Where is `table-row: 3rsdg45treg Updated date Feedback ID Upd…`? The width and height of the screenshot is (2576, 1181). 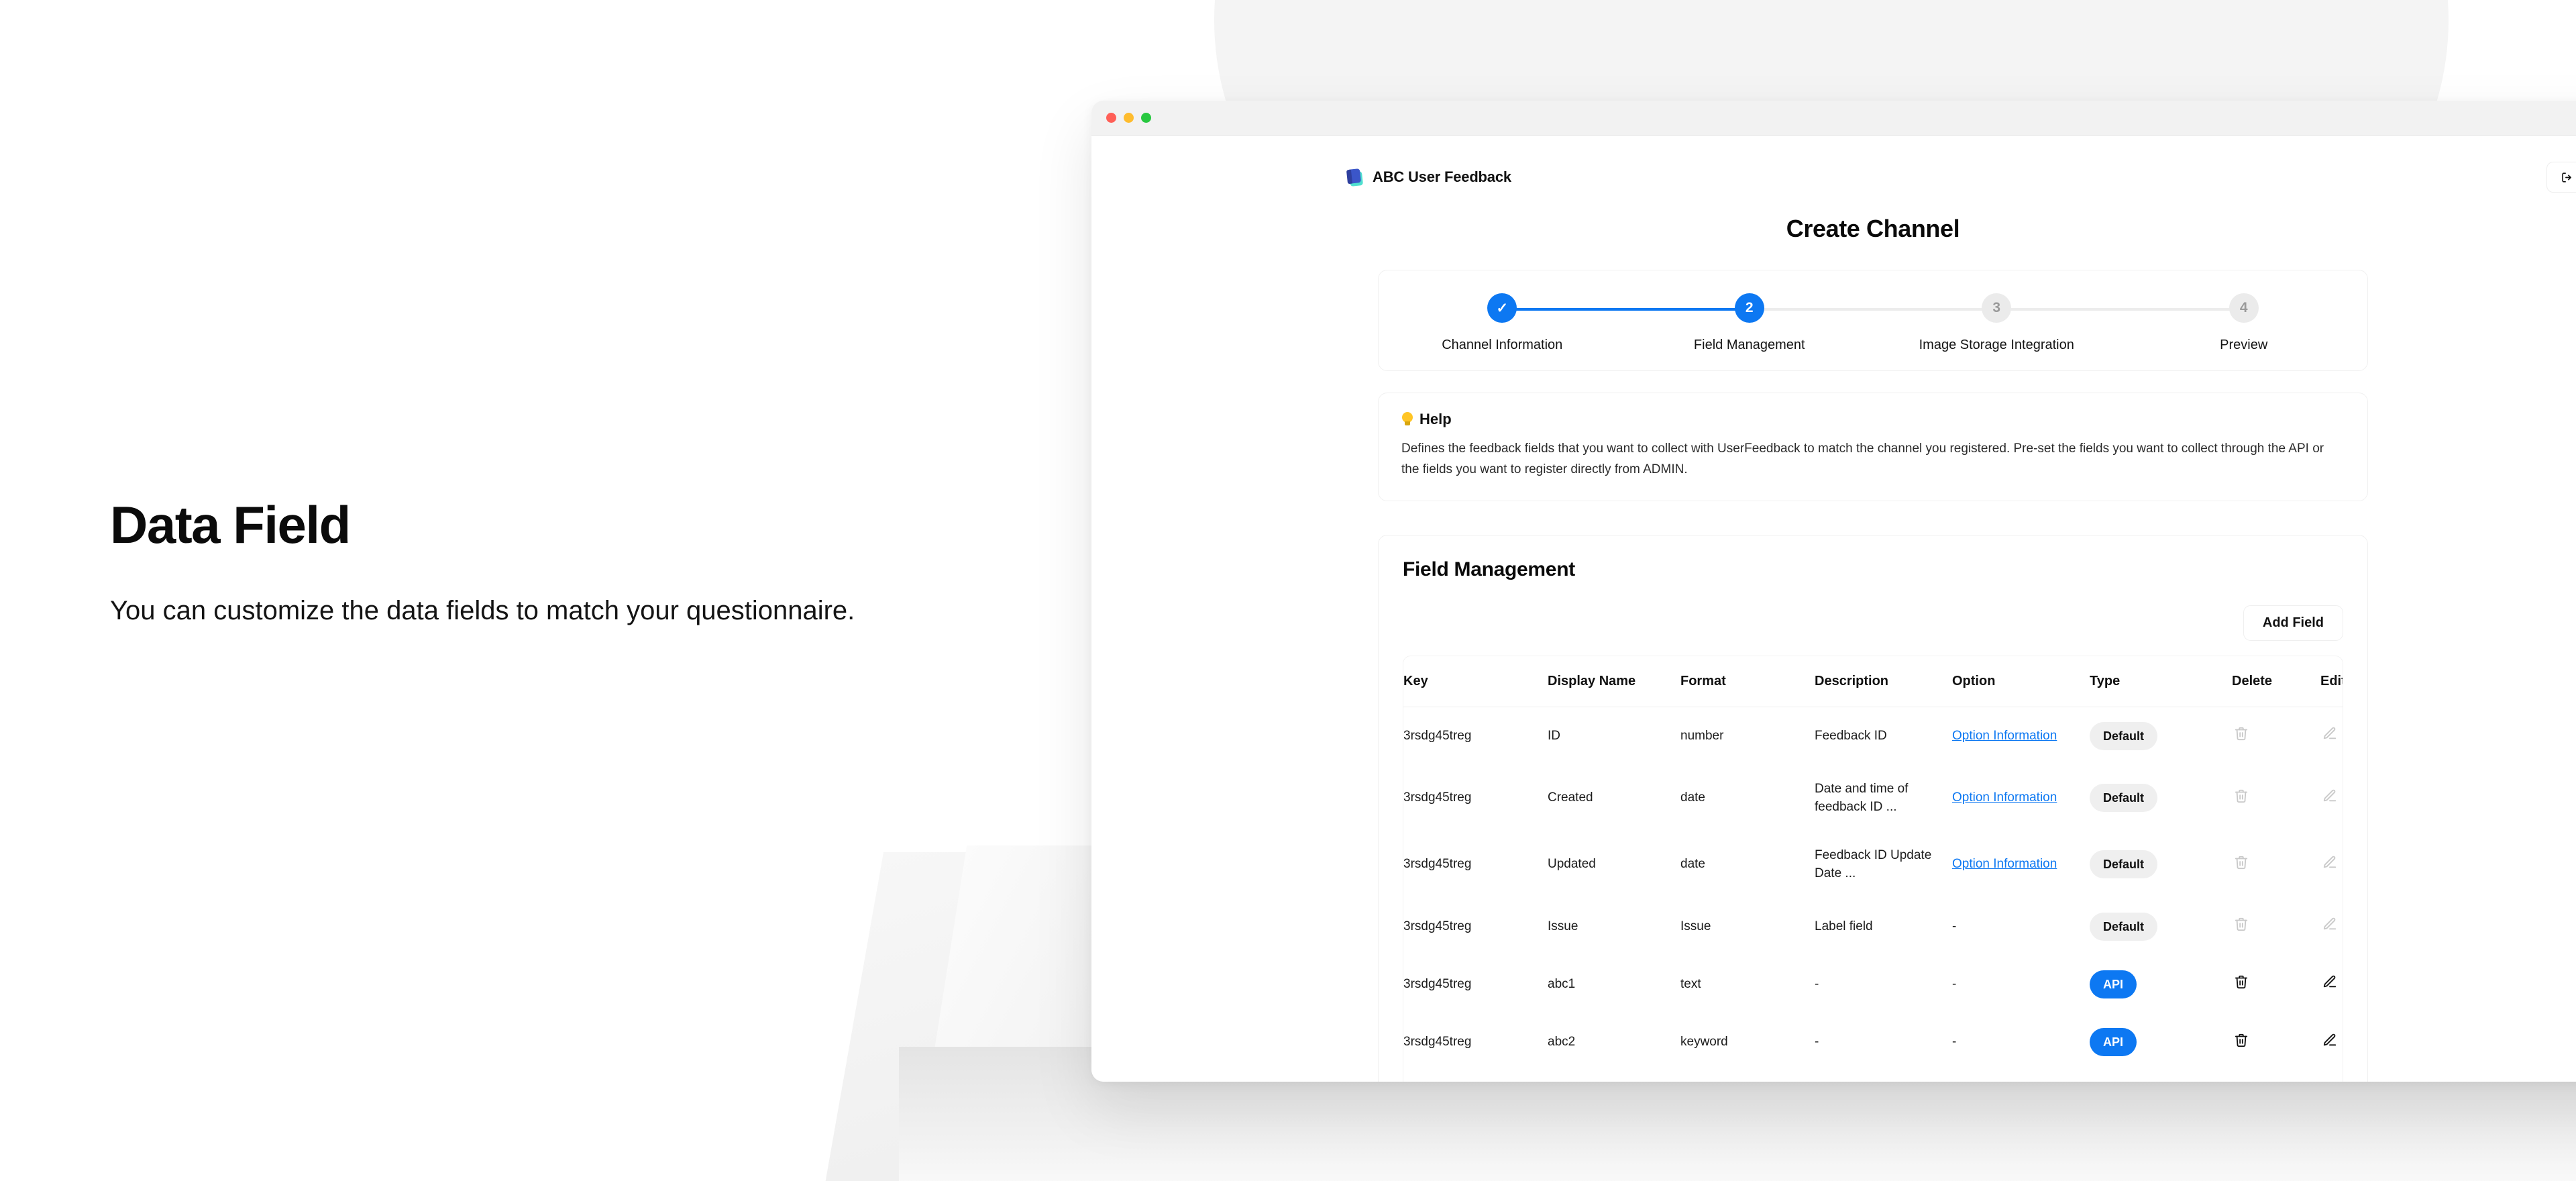 table-row: 3rsdg45treg Updated date Feedback ID Upd… is located at coordinates (1873, 864).